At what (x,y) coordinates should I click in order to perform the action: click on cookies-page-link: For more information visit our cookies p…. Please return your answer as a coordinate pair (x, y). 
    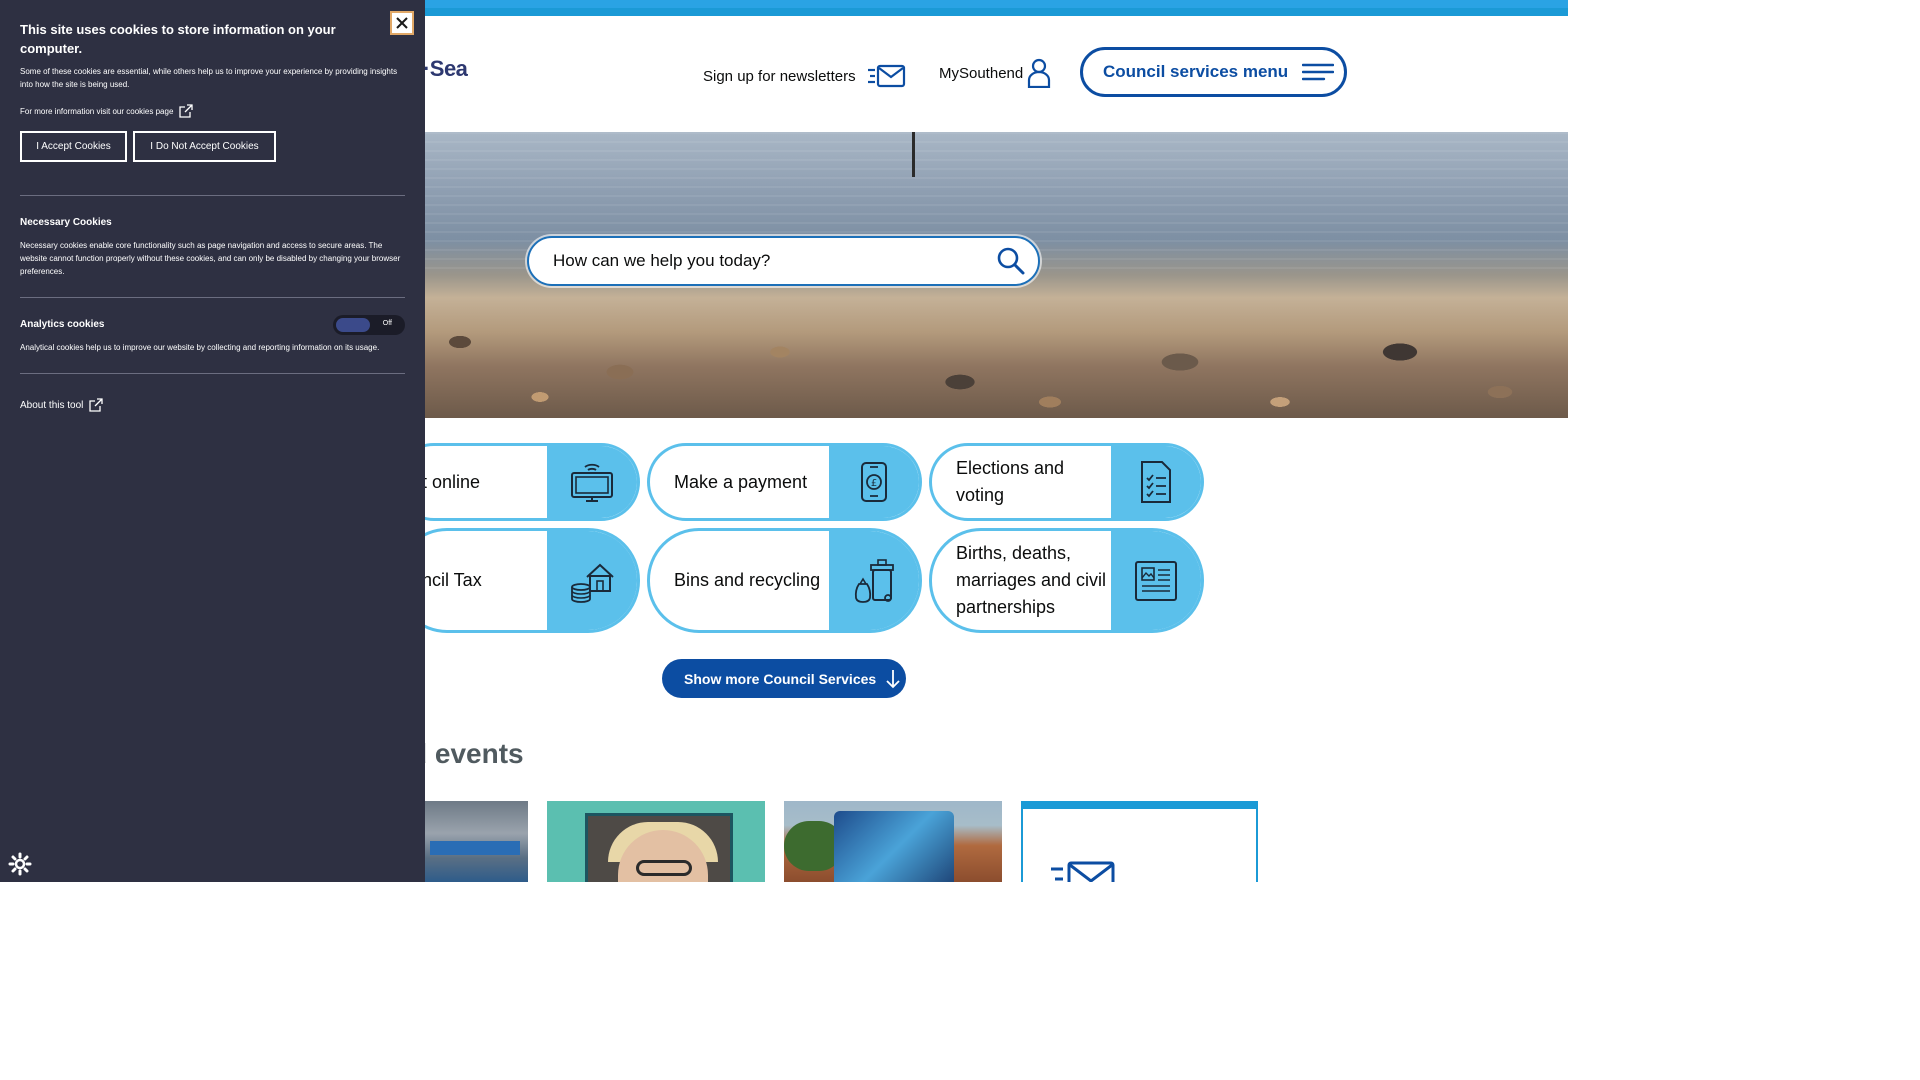
    Looking at the image, I should click on (107, 111).